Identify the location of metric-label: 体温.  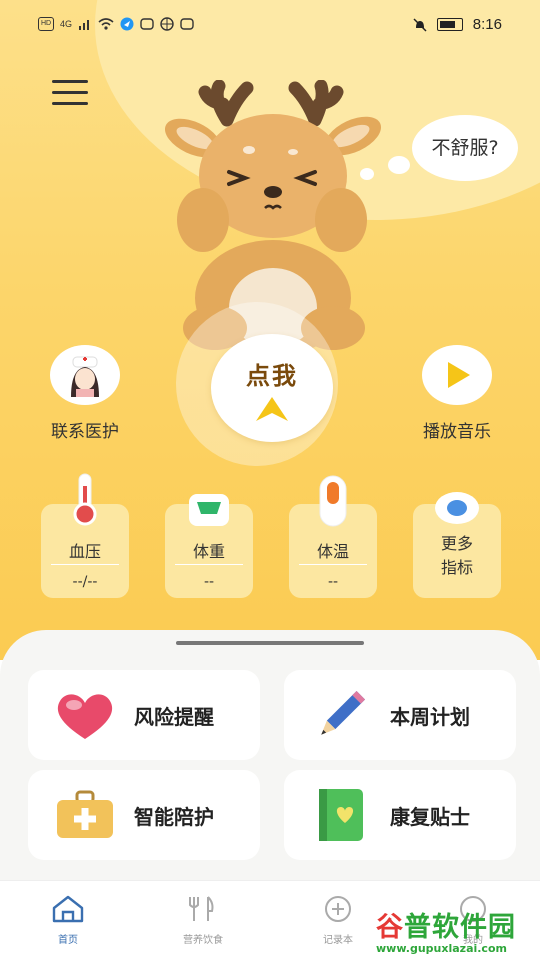
(332, 551).